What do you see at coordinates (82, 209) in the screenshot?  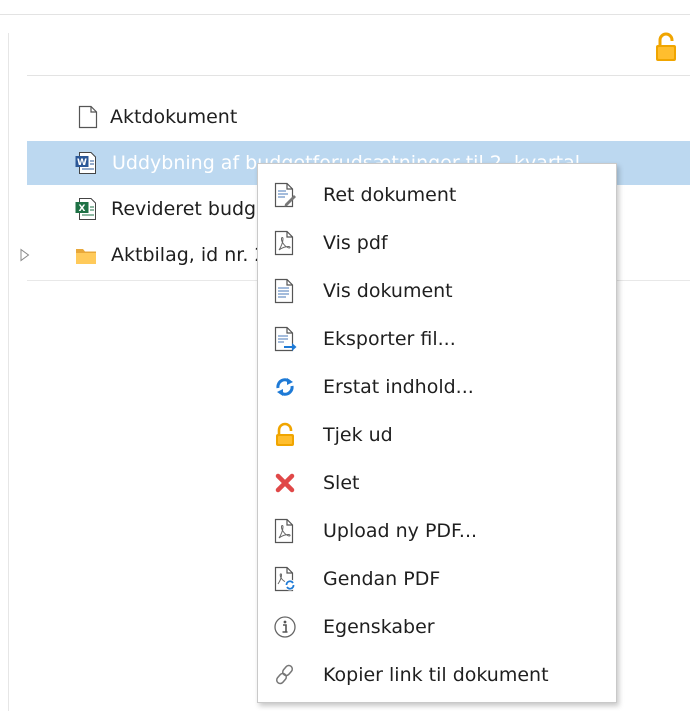 I see `svg-text: X` at bounding box center [82, 209].